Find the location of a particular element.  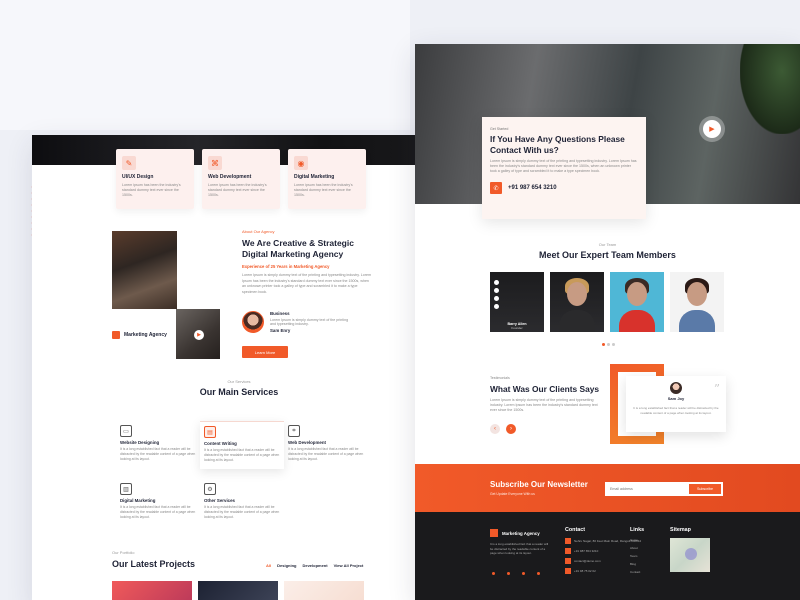

portfolio-kicker: Our Portfolio is located at coordinates (123, 552).